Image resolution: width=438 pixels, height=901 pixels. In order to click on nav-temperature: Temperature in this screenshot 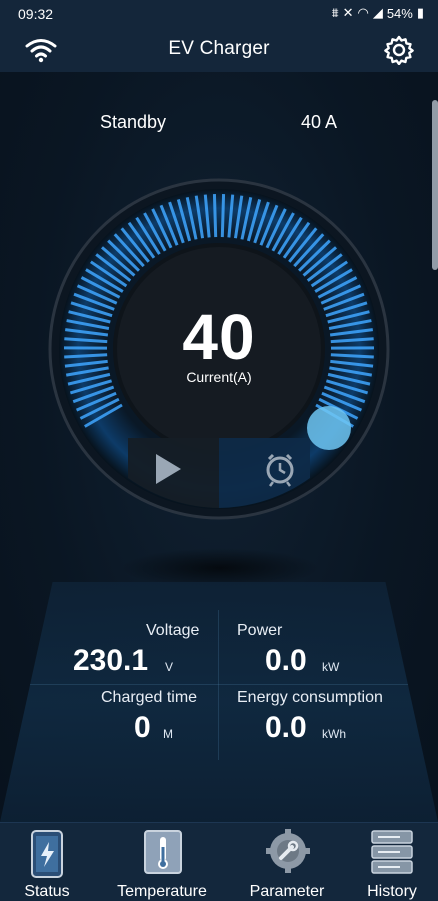, I will do `click(162, 862)`.